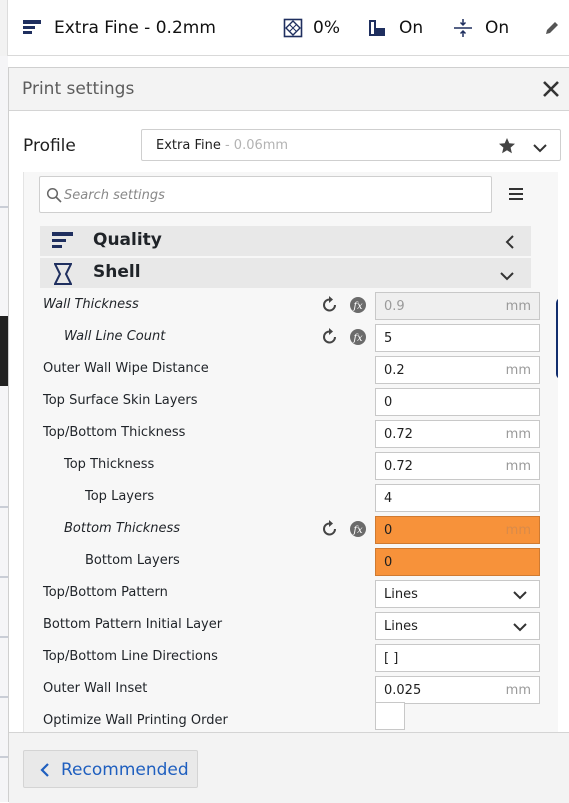  Describe the element at coordinates (394, 306) in the screenshot. I see `setting-value: 0.9` at that location.